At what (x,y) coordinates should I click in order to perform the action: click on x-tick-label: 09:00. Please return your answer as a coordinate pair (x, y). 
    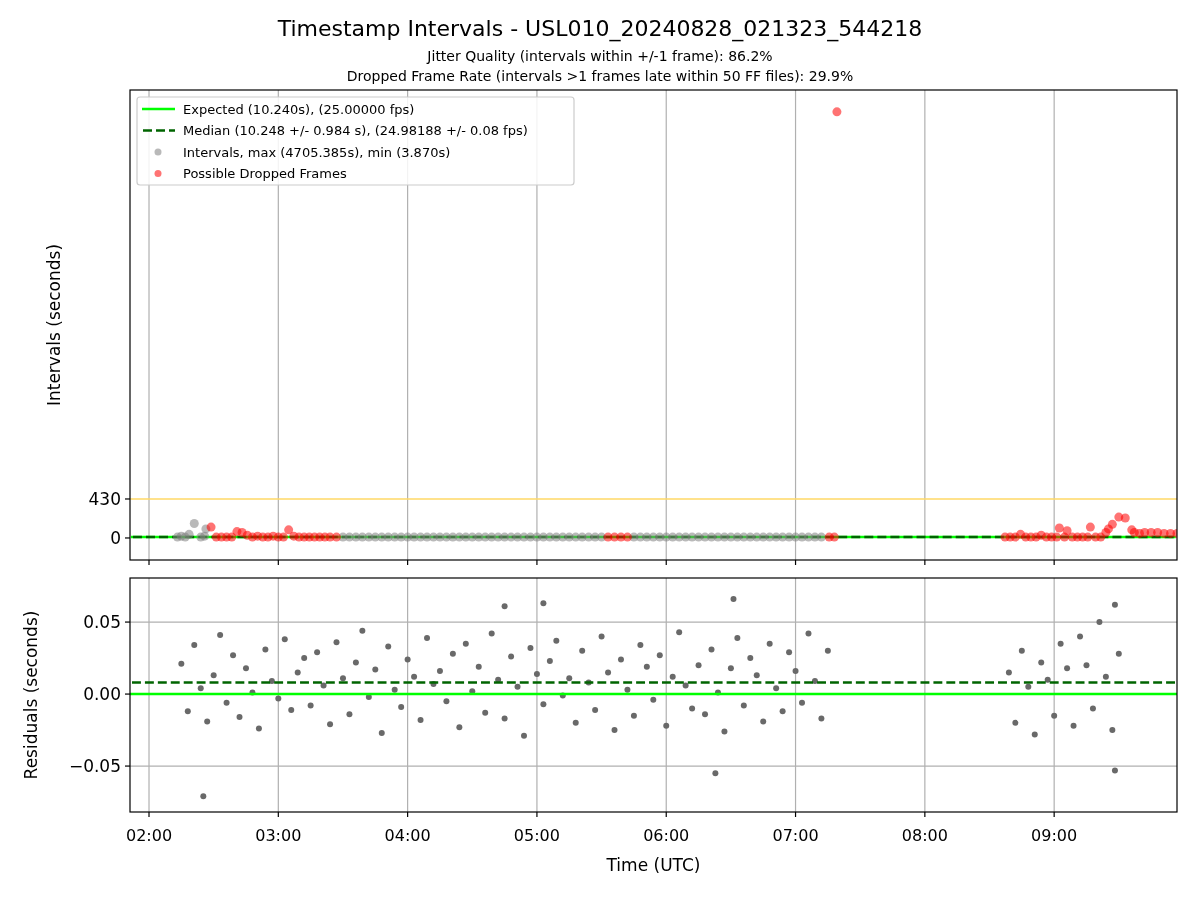
    Looking at the image, I should click on (1054, 835).